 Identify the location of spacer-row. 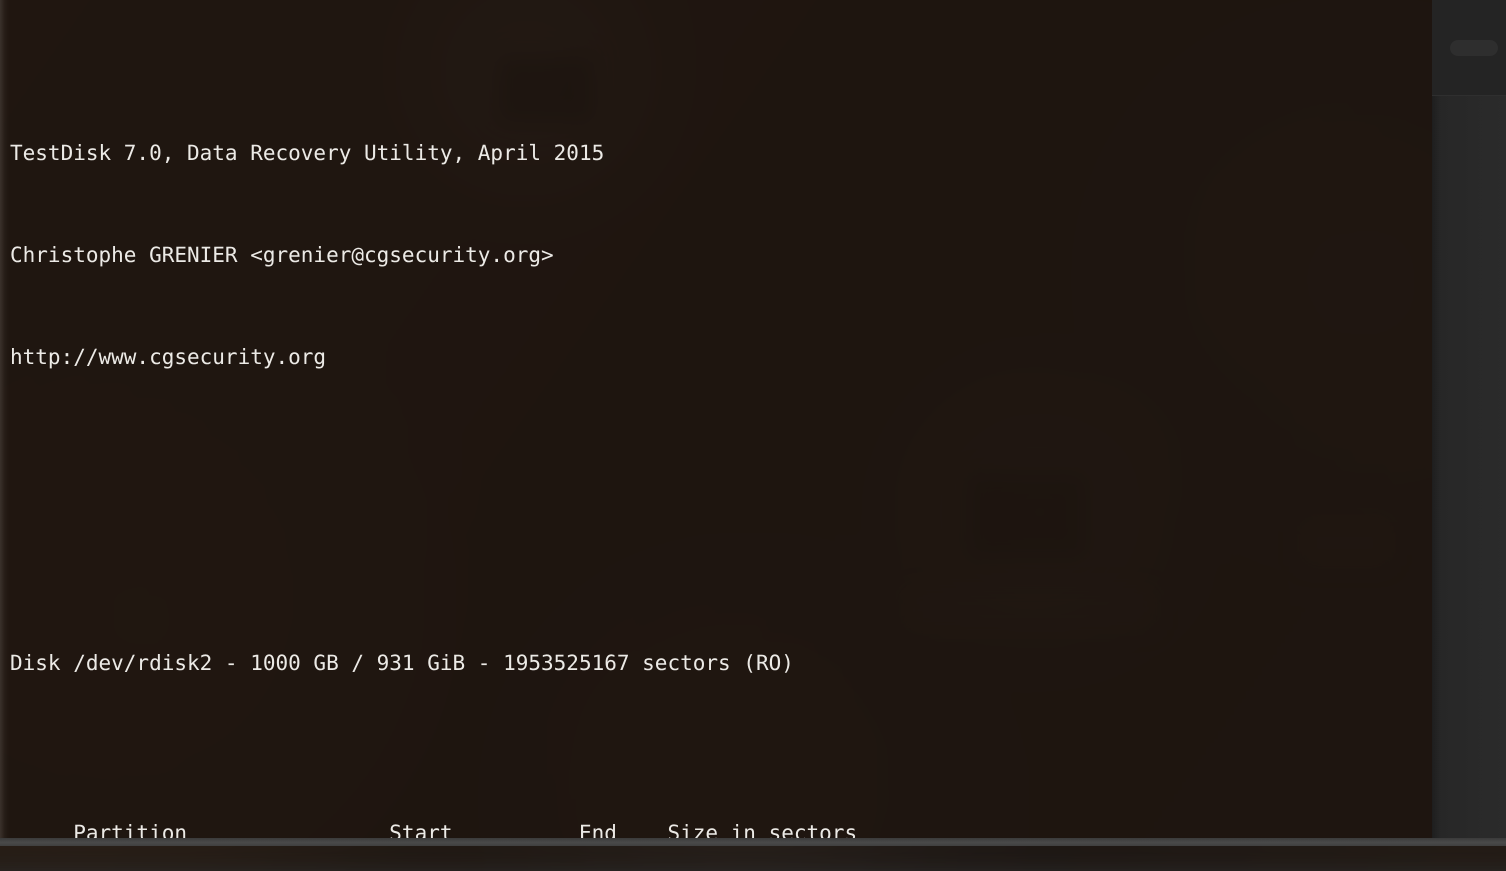
(460, 493).